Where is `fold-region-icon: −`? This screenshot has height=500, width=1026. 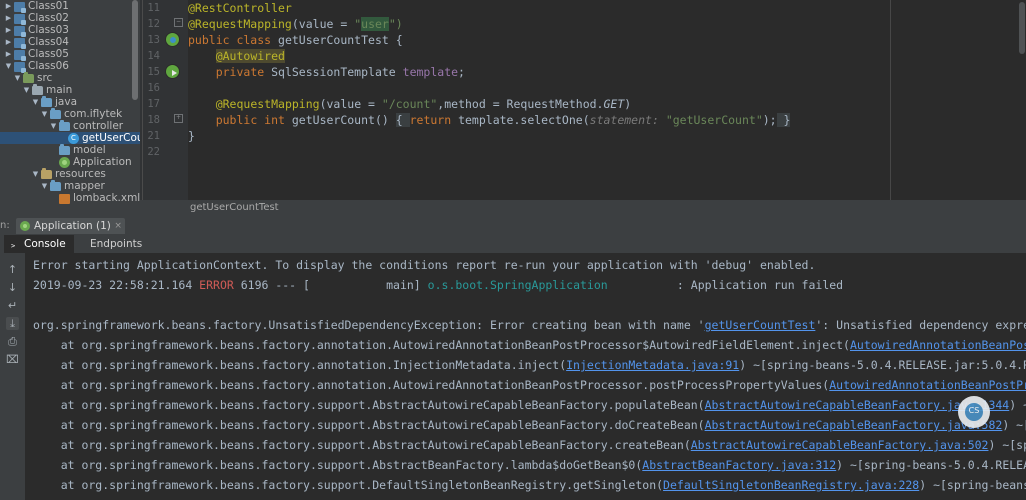
fold-region-icon: − is located at coordinates (178, 22).